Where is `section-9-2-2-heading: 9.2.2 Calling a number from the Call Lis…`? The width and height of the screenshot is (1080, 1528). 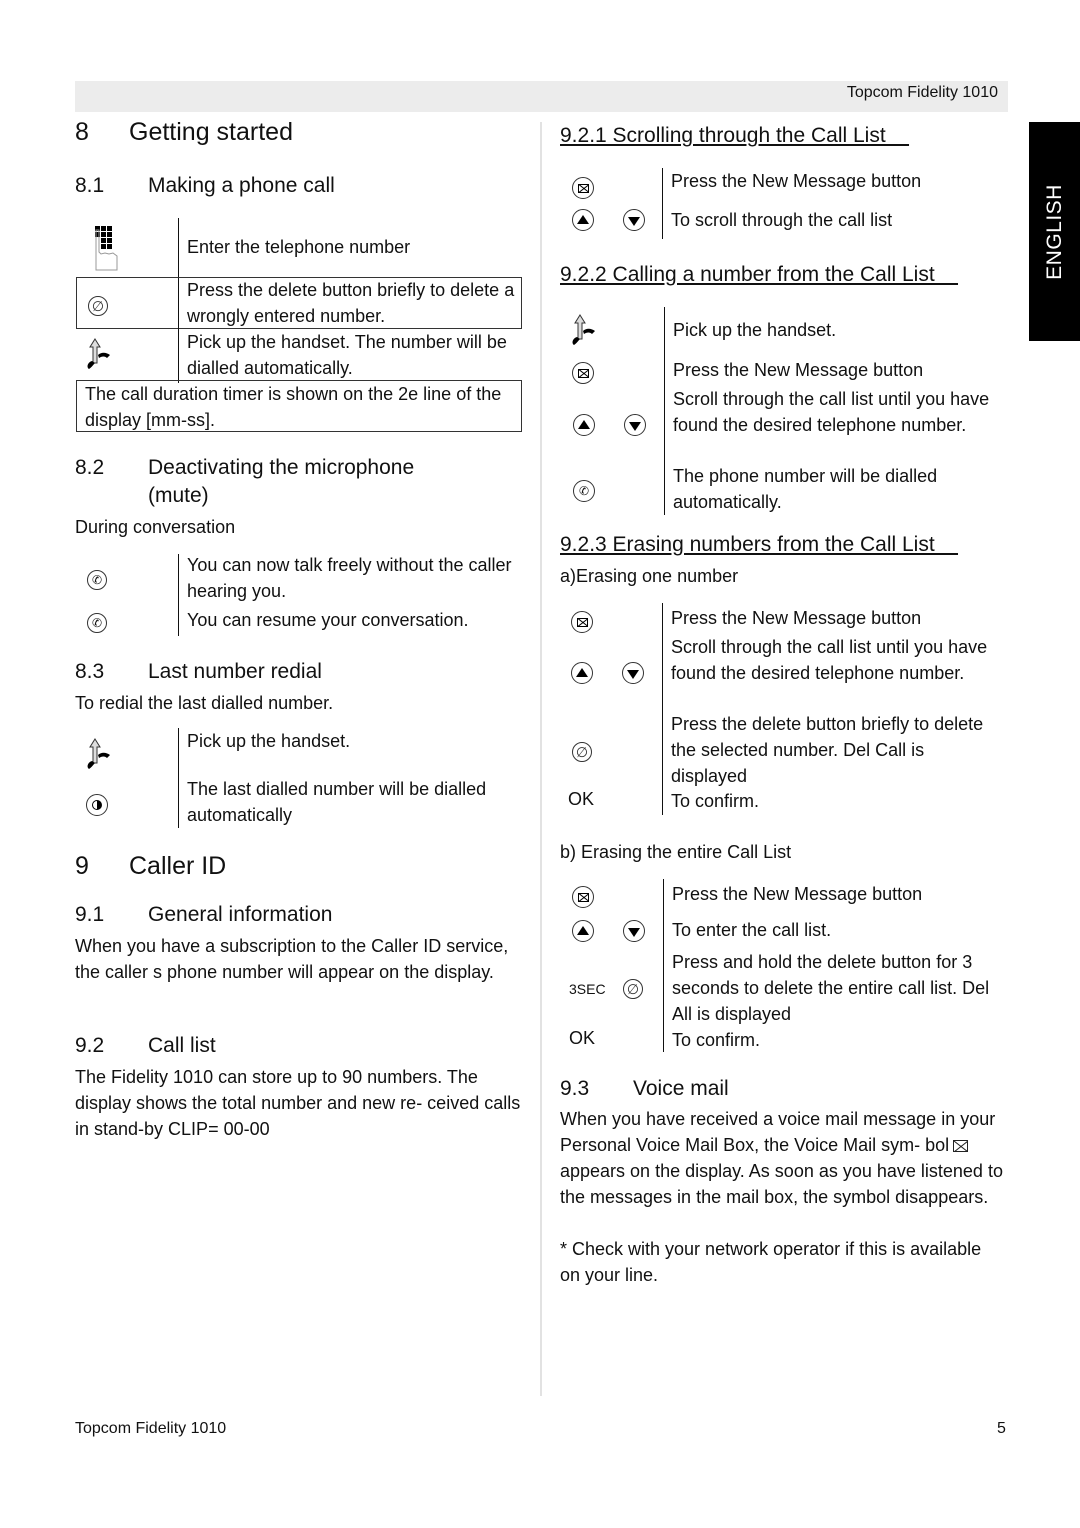 section-9-2-2-heading: 9.2.2 Calling a number from the Call Lis… is located at coordinates (759, 274).